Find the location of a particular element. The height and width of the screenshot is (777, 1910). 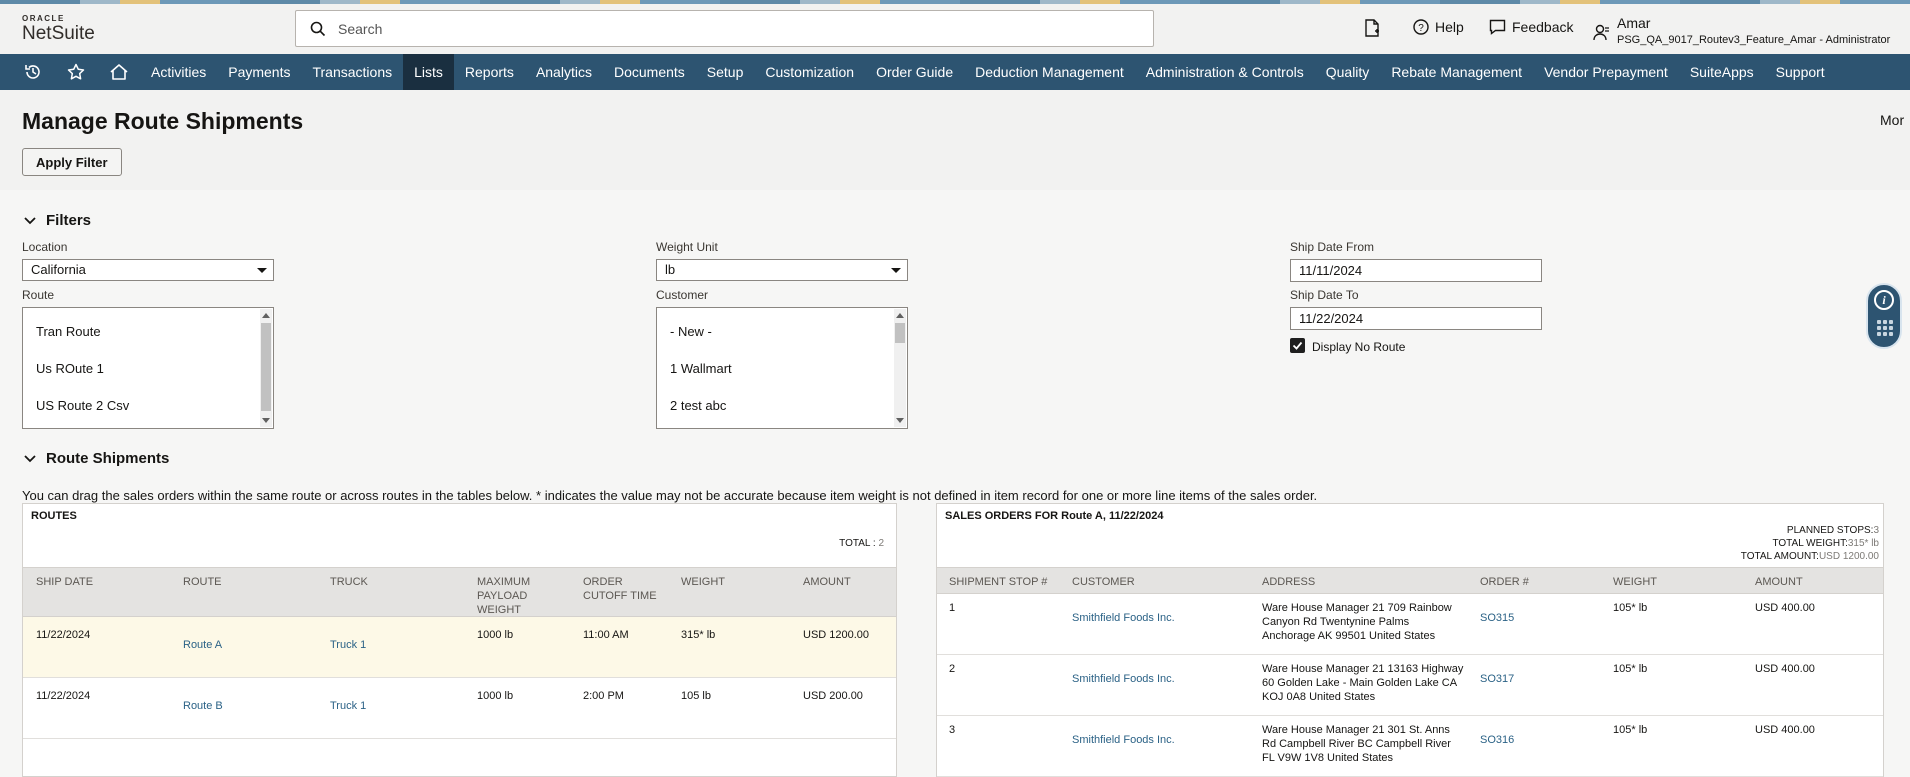

weight-unit-select: lb is located at coordinates (782, 270).